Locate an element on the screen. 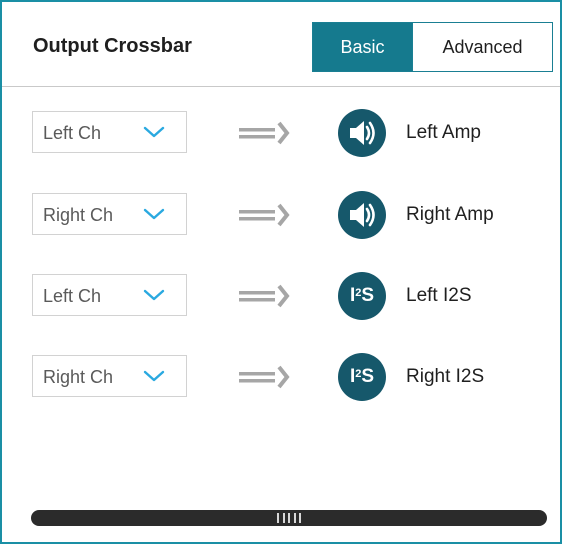 The height and width of the screenshot is (544, 562). output-label: Left I2S is located at coordinates (439, 295).